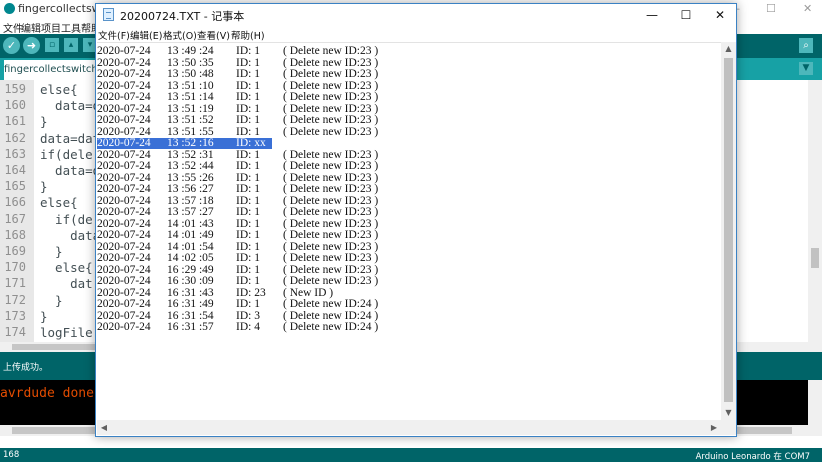  I want to click on line-number: 171, so click(15, 283).